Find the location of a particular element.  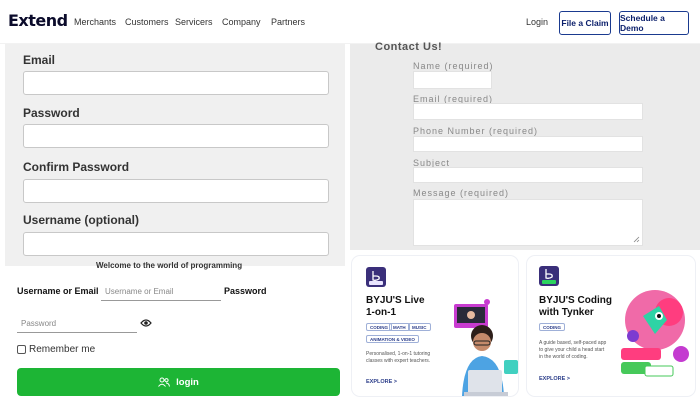

tynker-monster-illustration is located at coordinates (655, 333).